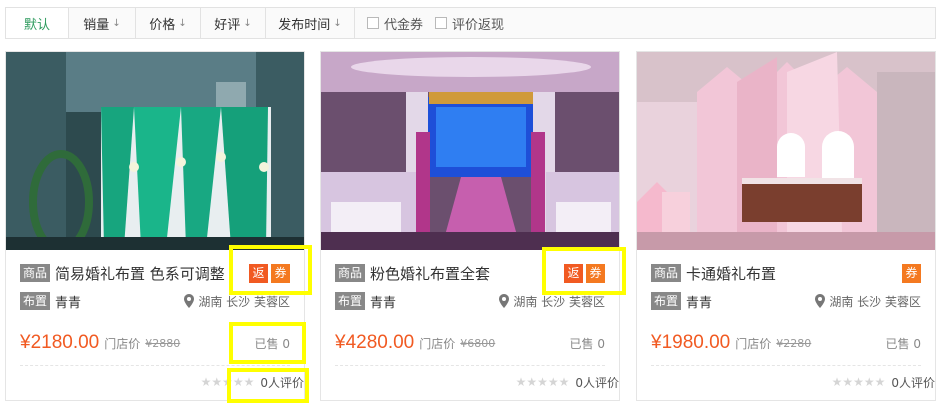  Describe the element at coordinates (375, 342) in the screenshot. I see `price: ¥4280.00` at that location.